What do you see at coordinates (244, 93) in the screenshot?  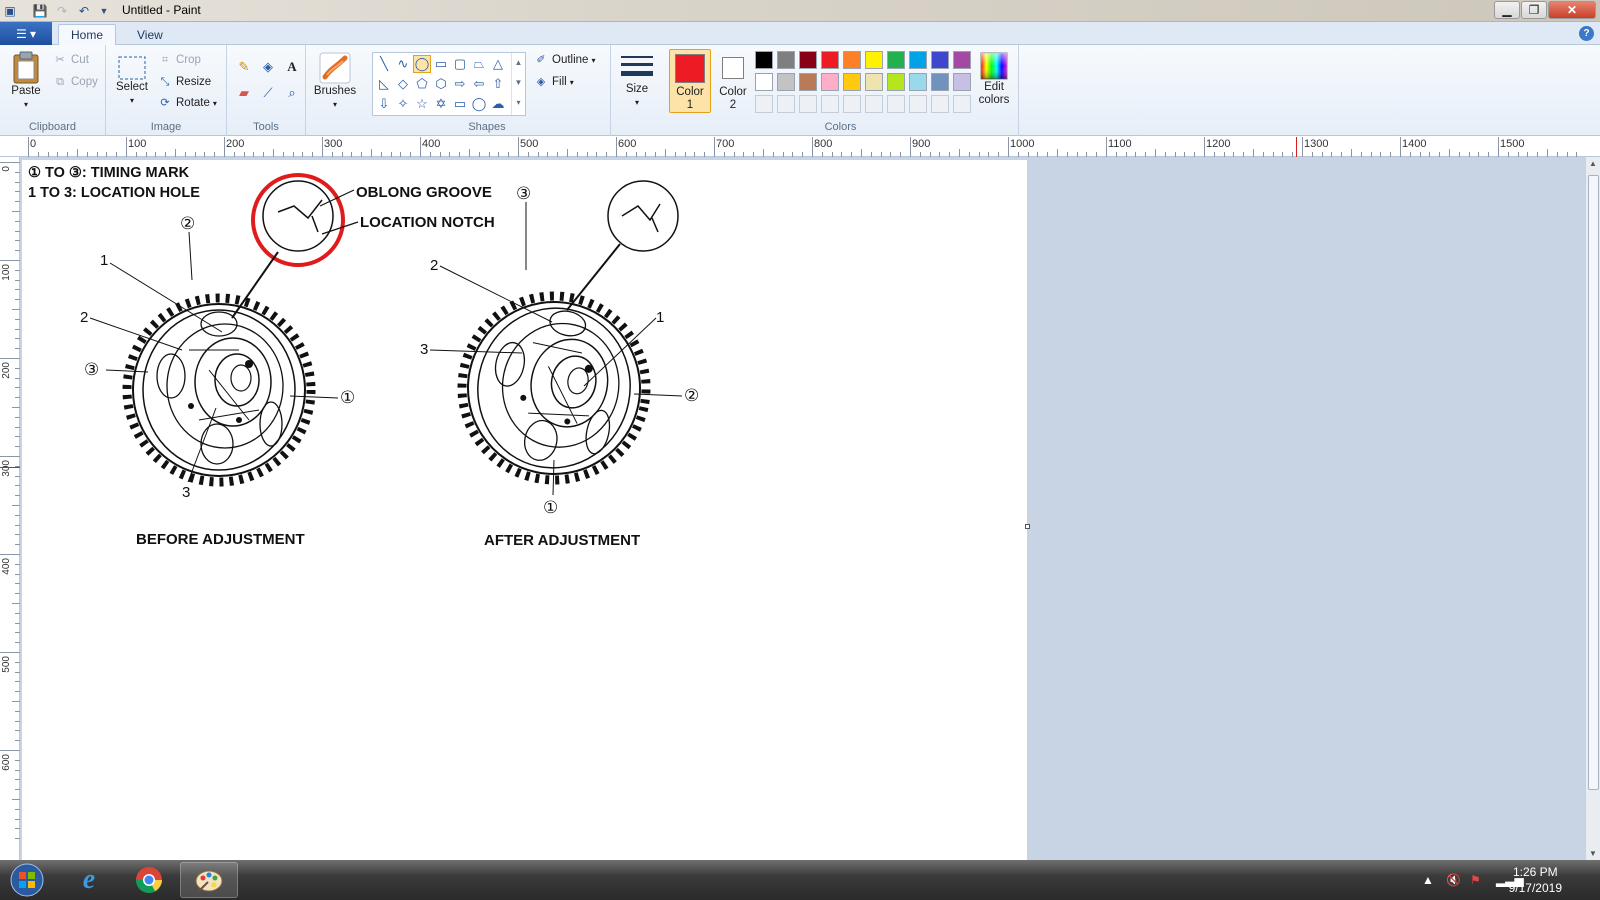 I see `eraser-icon: ▰` at bounding box center [244, 93].